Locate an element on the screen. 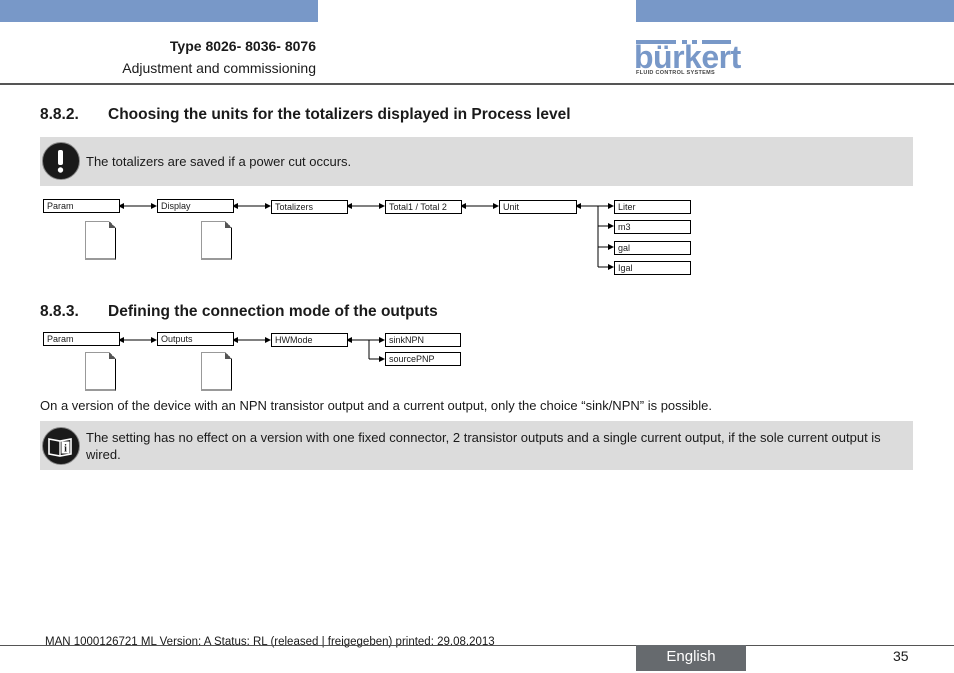 The width and height of the screenshot is (954, 673). menu-node-unit: Unit is located at coordinates (538, 207).